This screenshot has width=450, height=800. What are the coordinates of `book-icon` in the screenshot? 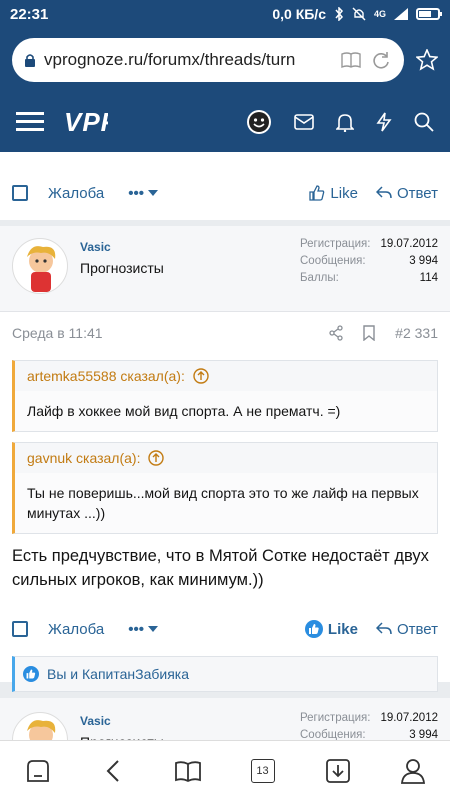 It's located at (187, 771).